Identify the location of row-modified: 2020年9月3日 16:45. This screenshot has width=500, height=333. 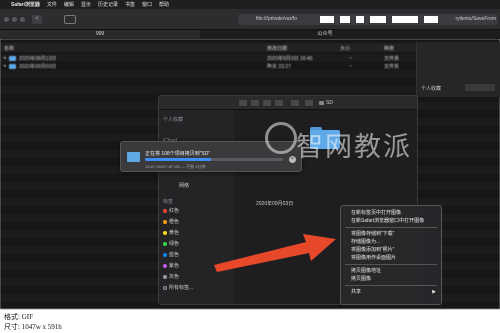
(290, 59).